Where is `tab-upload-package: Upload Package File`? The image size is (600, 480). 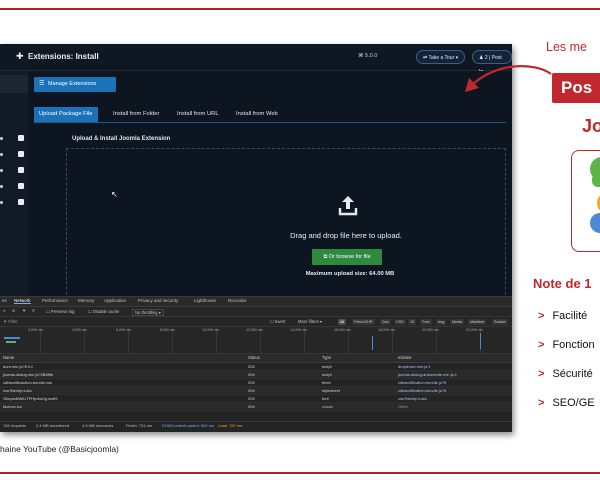
tab-upload-package: Upload Package File is located at coordinates (66, 114).